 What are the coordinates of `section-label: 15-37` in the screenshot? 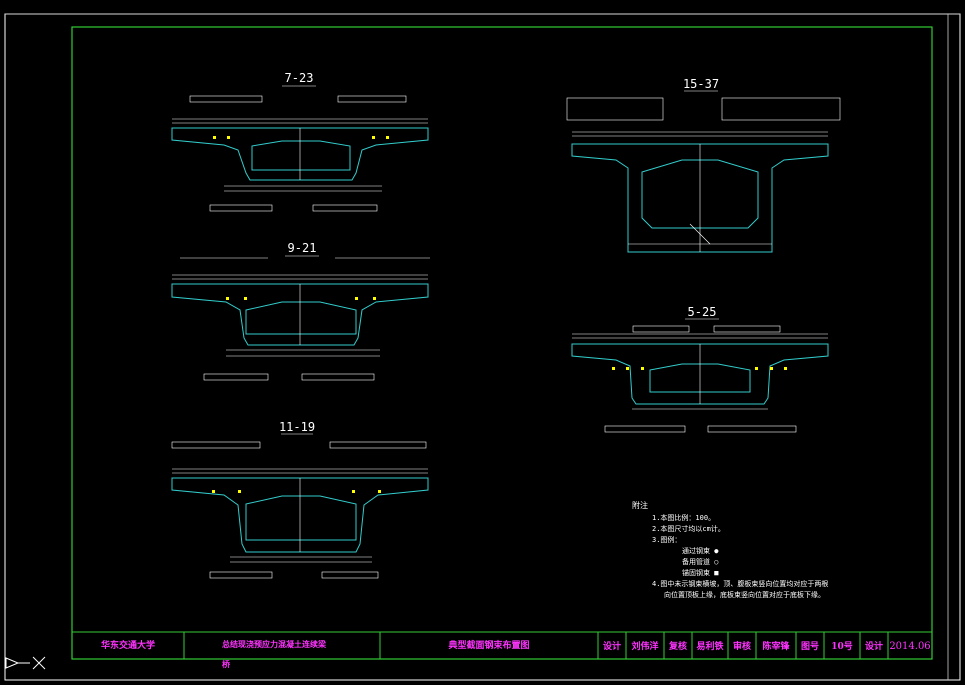 It's located at (701, 84).